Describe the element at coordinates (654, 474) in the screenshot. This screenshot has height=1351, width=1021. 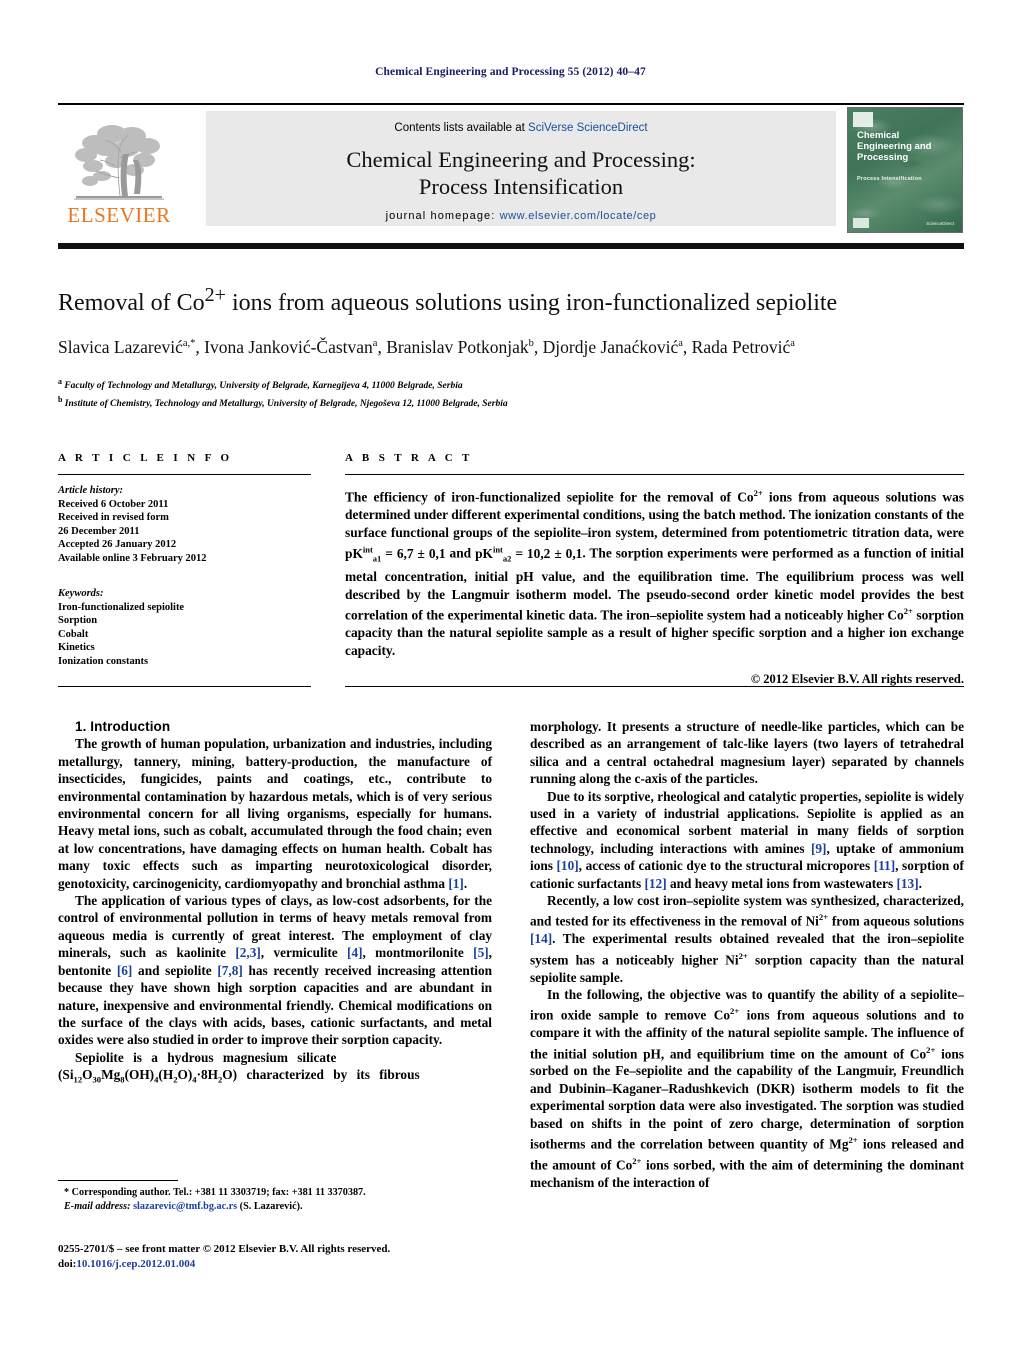
I see `abstract-rule` at that location.